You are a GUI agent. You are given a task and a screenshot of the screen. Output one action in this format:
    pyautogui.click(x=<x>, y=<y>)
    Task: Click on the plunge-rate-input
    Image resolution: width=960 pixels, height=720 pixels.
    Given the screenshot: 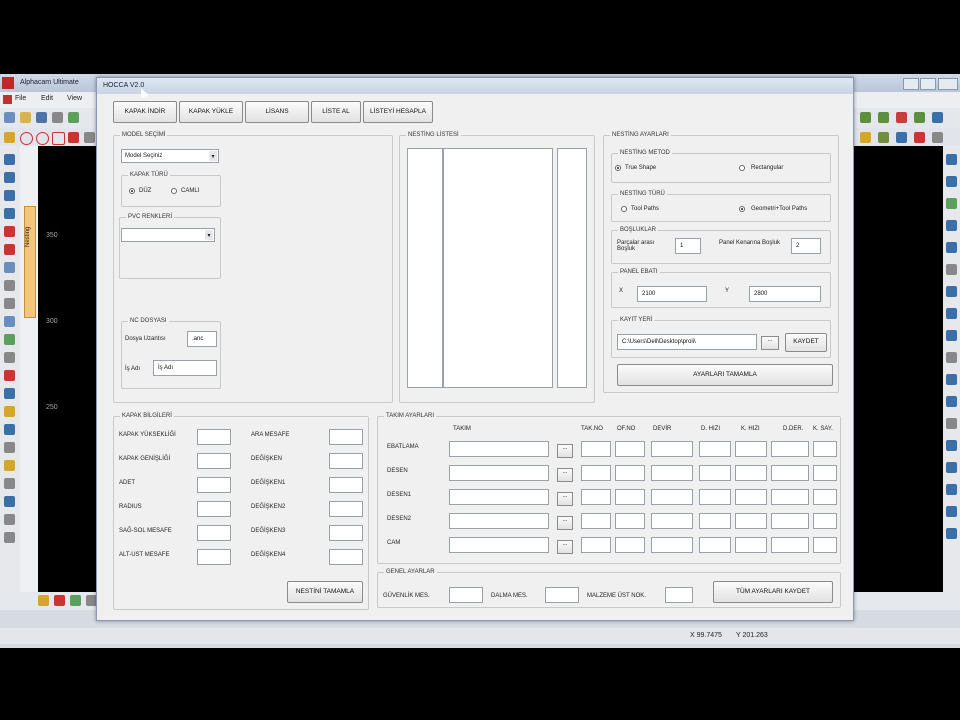 What is the action you would take?
    pyautogui.click(x=715, y=545)
    